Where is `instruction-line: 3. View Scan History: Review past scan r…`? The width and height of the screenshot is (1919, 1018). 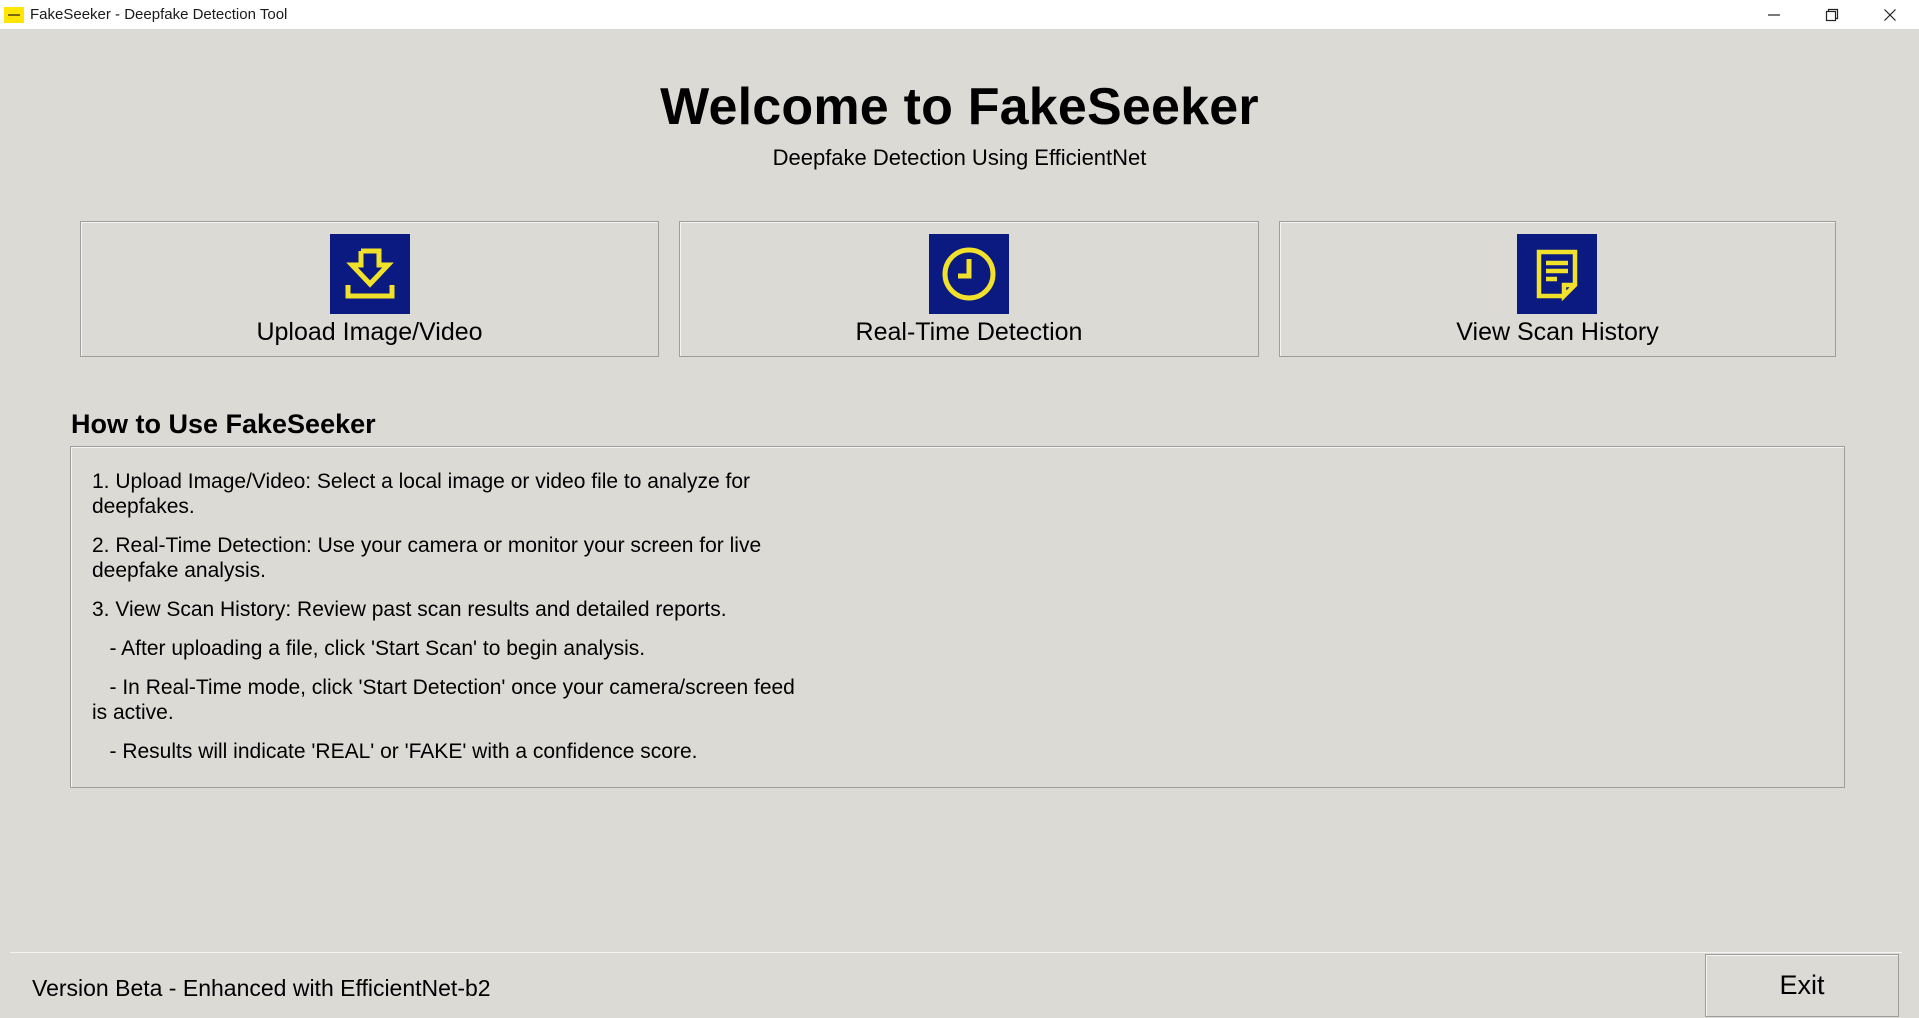 instruction-line: 3. View Scan History: Review past scan r… is located at coordinates (409, 609).